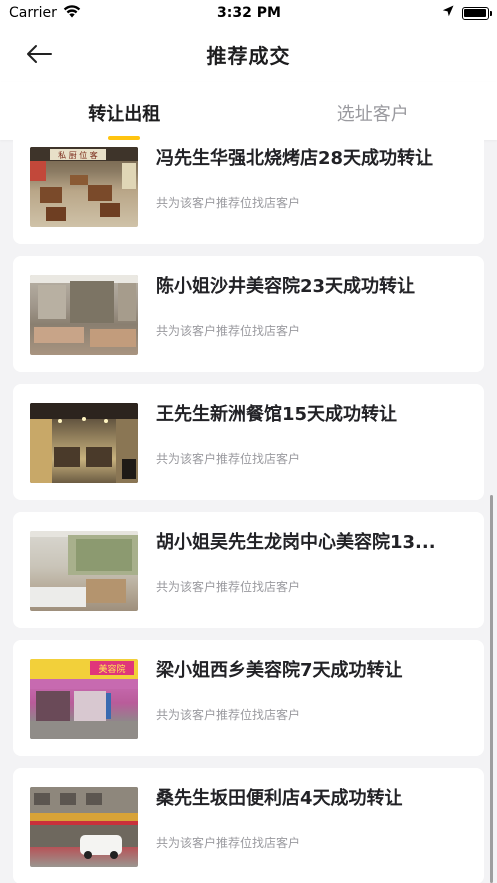 The height and width of the screenshot is (883, 497). I want to click on clock: 3:32 PM, so click(249, 13).